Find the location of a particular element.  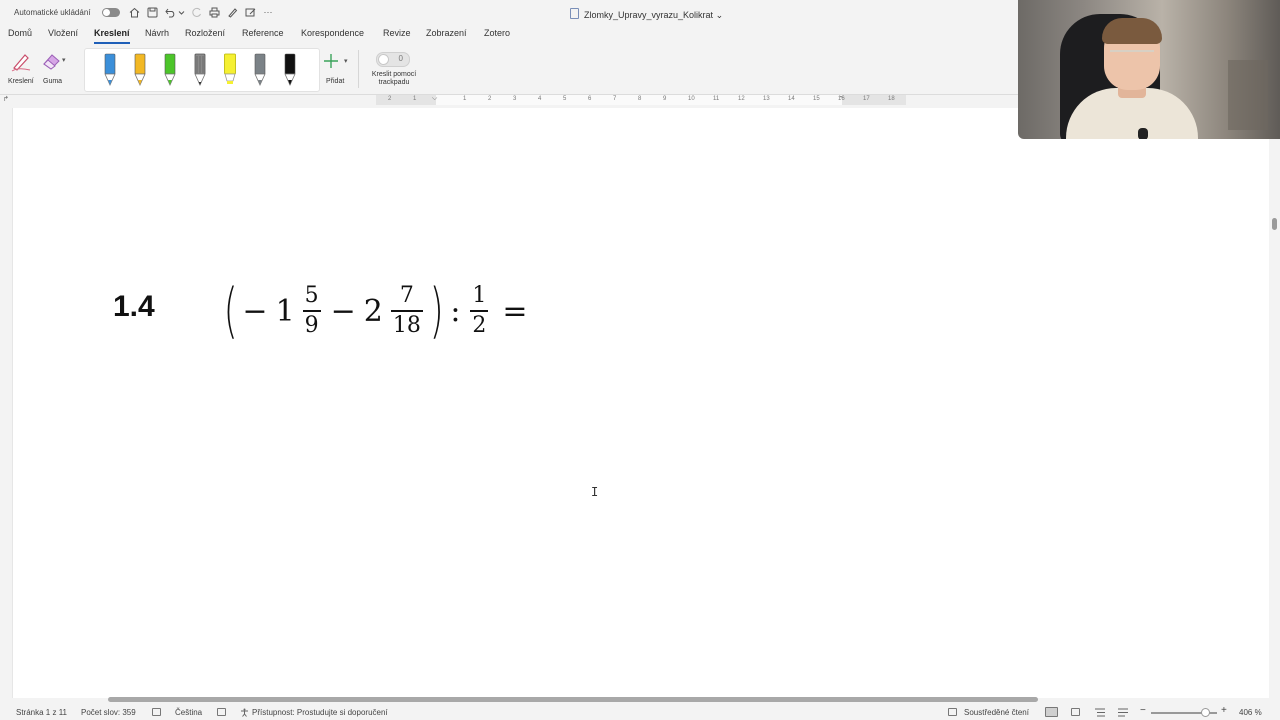

zoom-slider-thumb is located at coordinates (1205, 712).